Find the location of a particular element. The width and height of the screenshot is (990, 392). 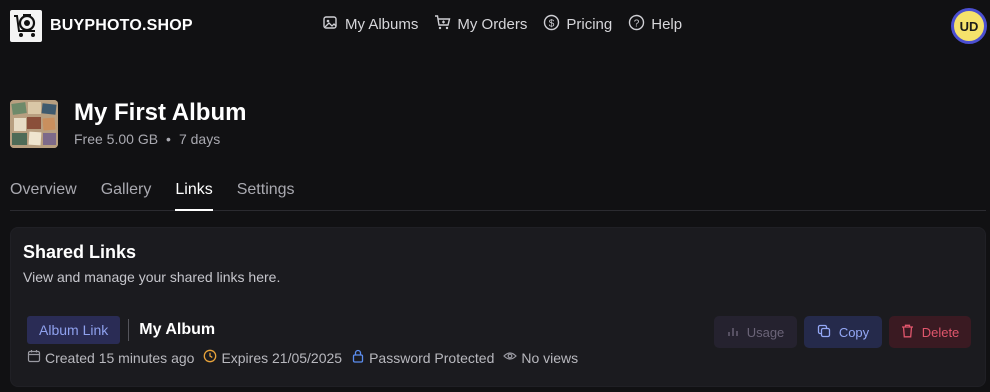

nav-label: Pricing is located at coordinates (589, 24).